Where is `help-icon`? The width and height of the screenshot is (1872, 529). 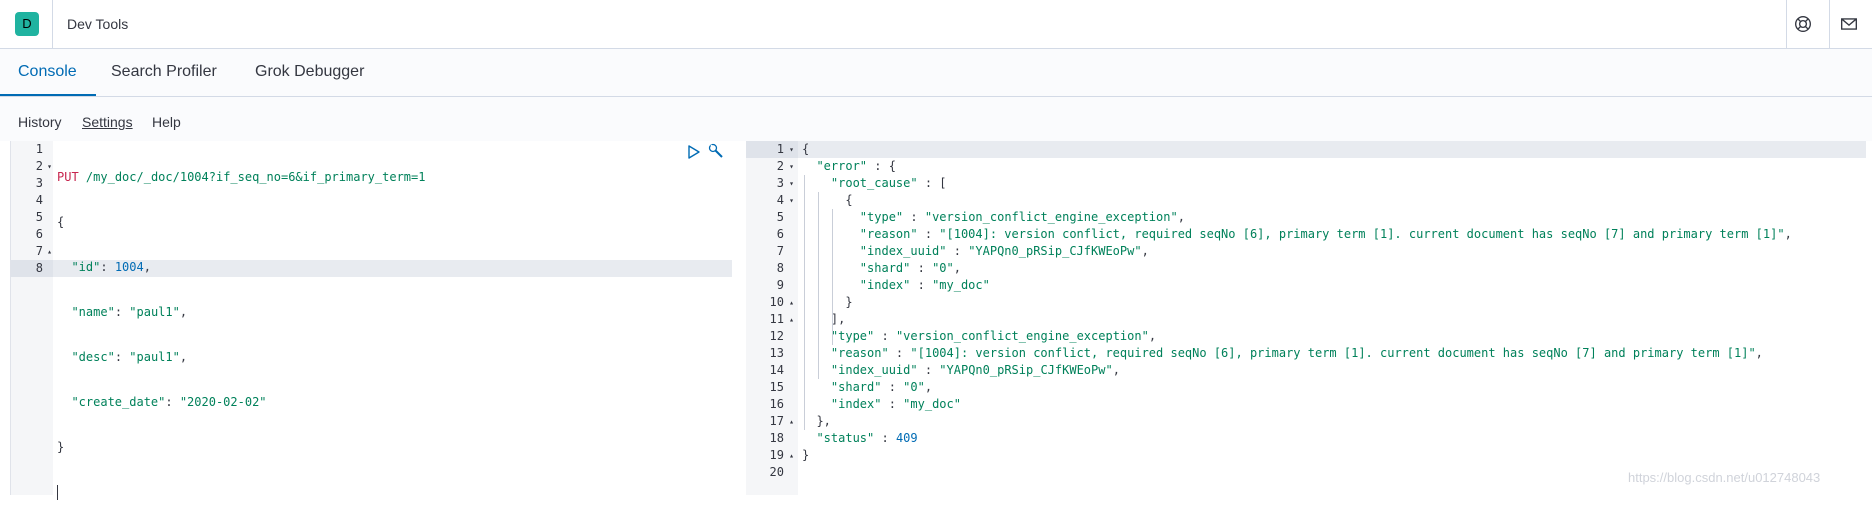
help-icon is located at coordinates (1803, 24).